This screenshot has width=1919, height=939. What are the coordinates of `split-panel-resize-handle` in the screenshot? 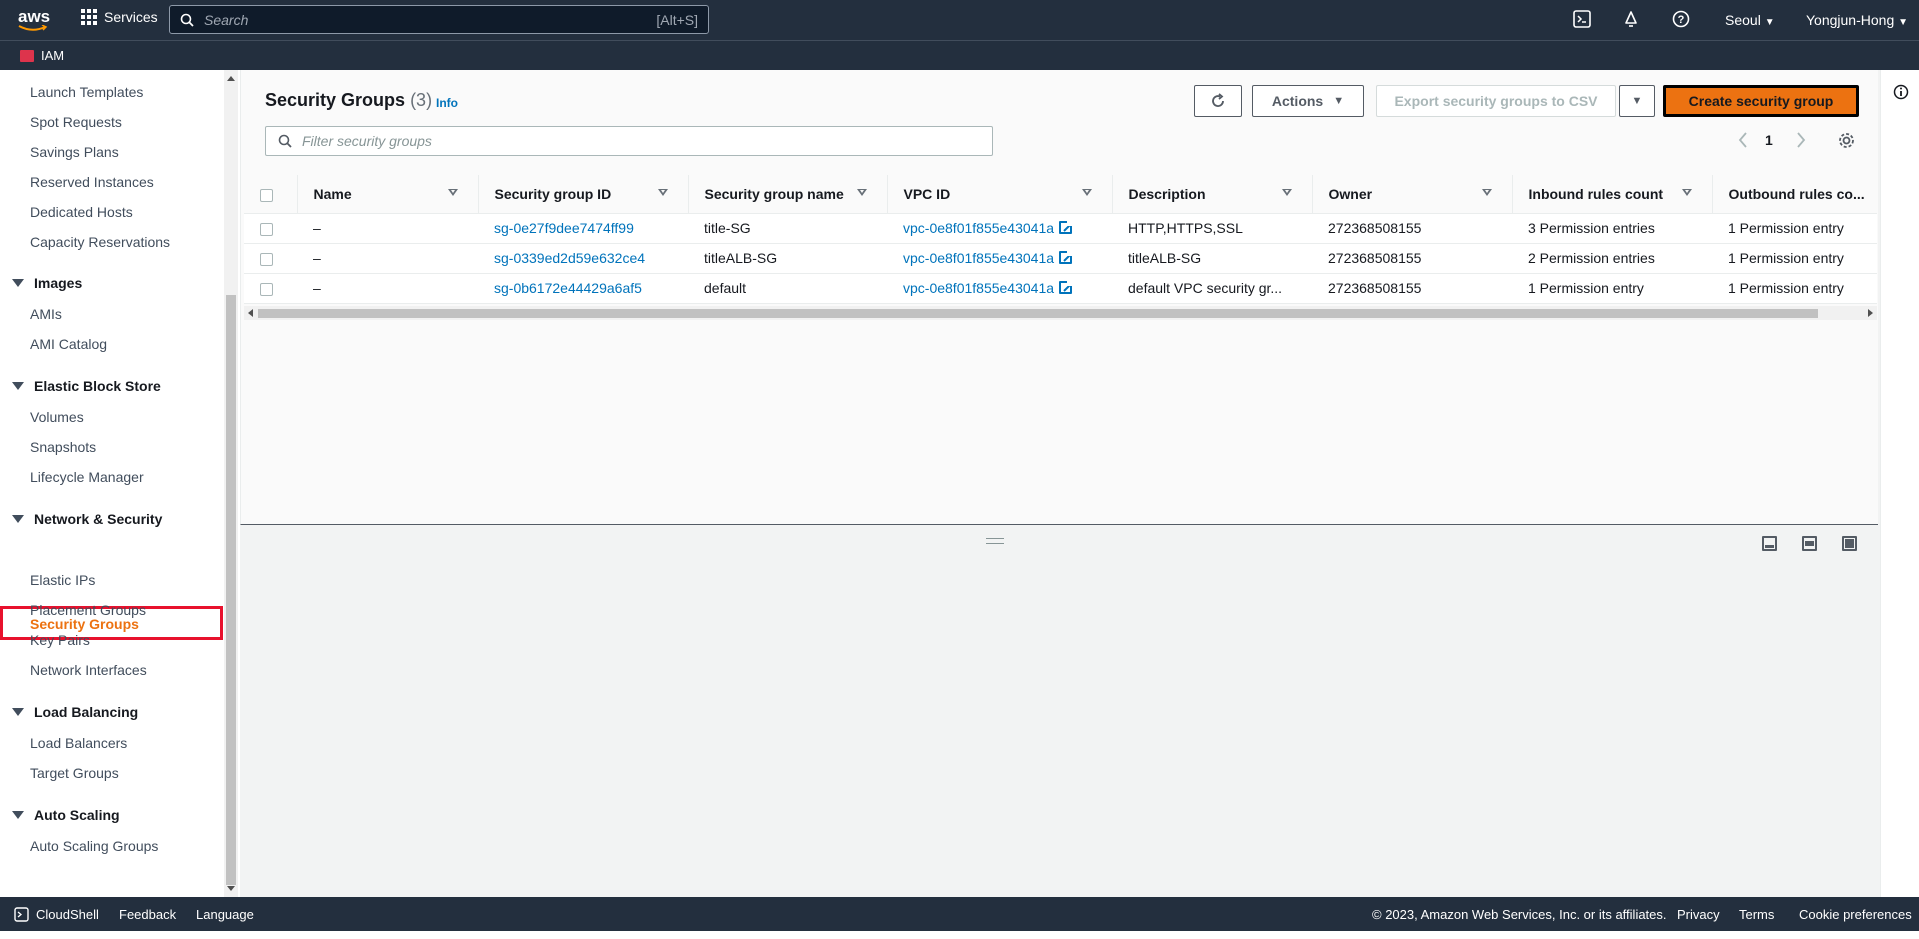 It's located at (995, 541).